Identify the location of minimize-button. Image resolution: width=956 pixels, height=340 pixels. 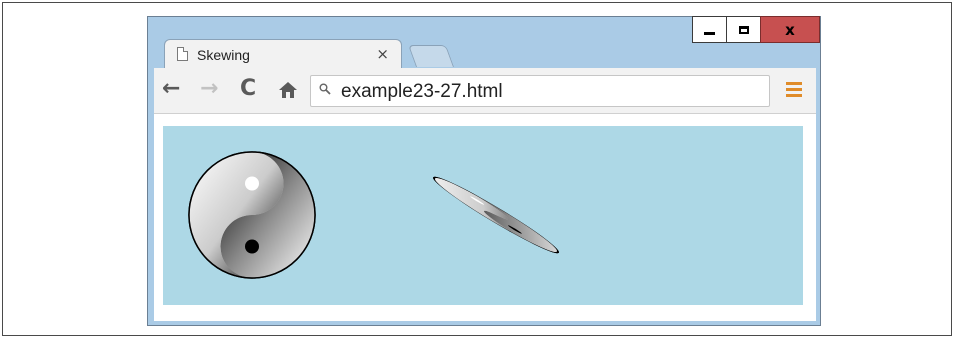
(709, 29).